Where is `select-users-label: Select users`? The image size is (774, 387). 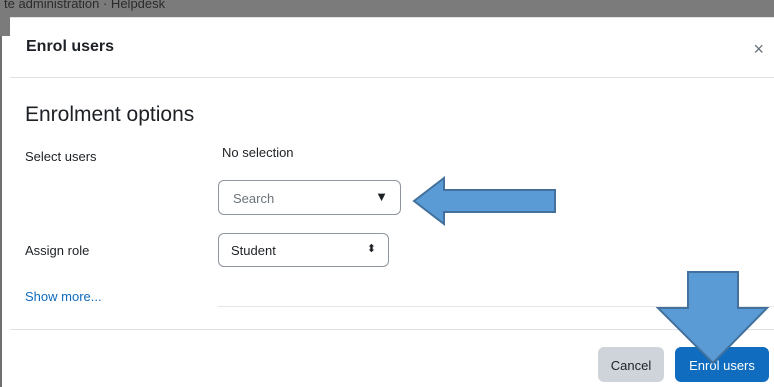
select-users-label: Select users is located at coordinates (61, 156).